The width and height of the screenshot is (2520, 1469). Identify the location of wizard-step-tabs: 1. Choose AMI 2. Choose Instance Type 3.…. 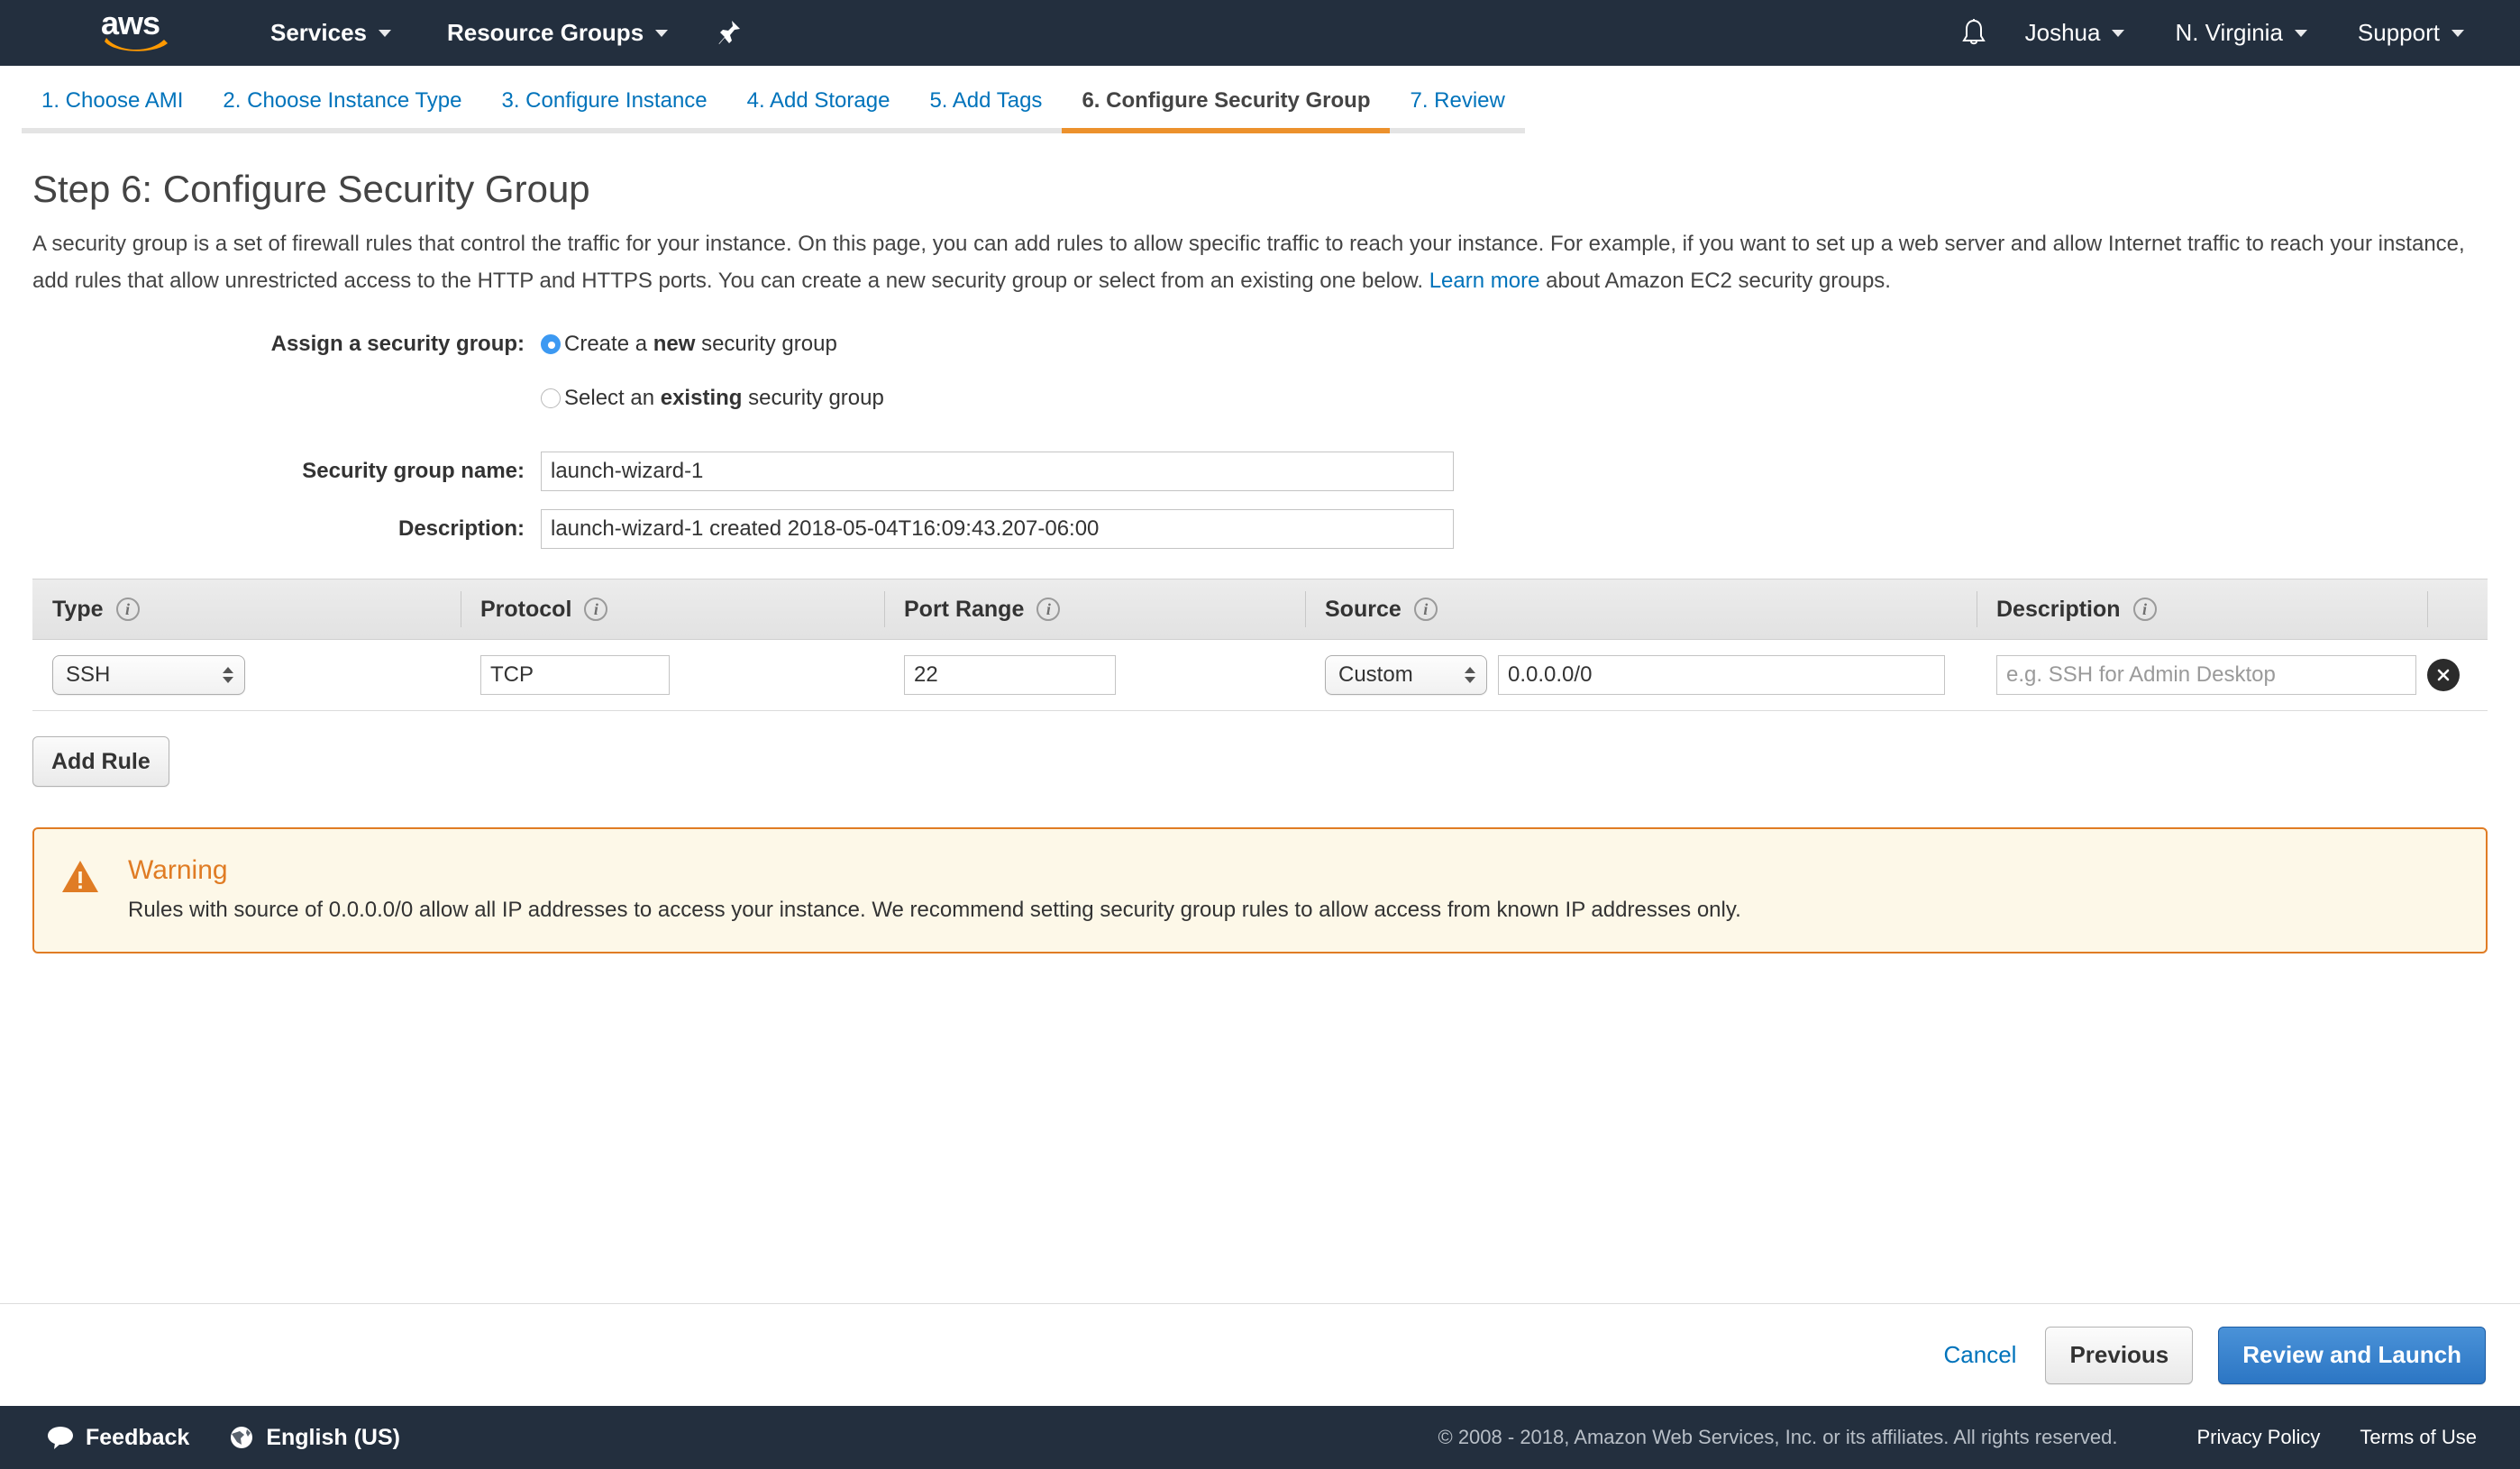
(1260, 100).